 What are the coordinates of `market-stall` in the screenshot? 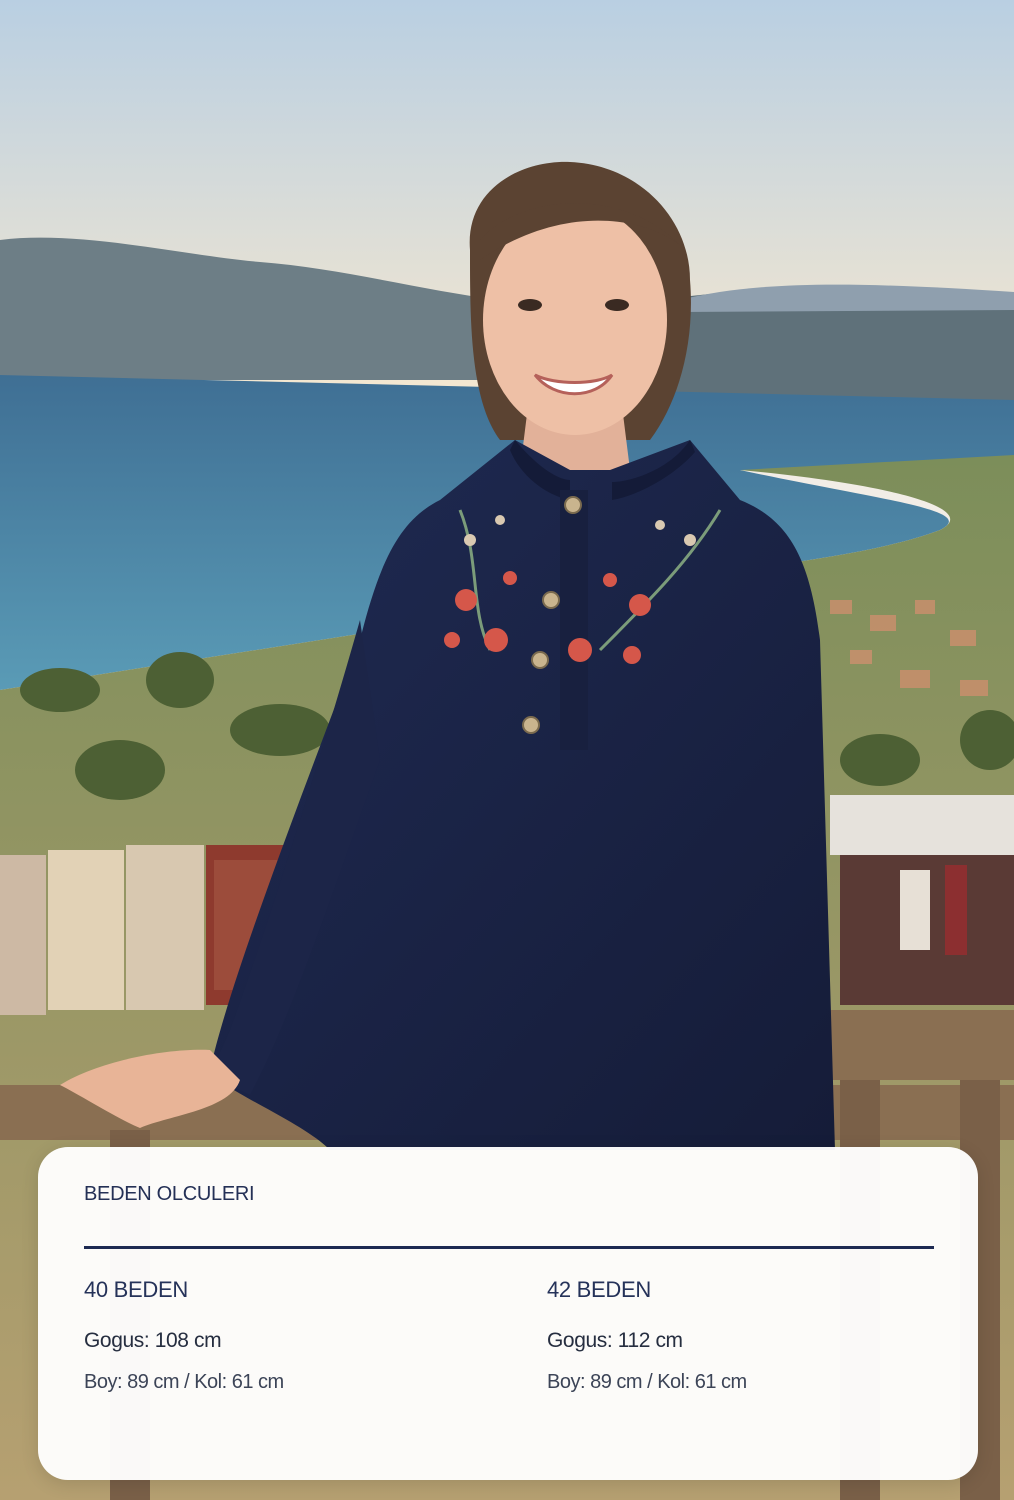 It's located at (922, 900).